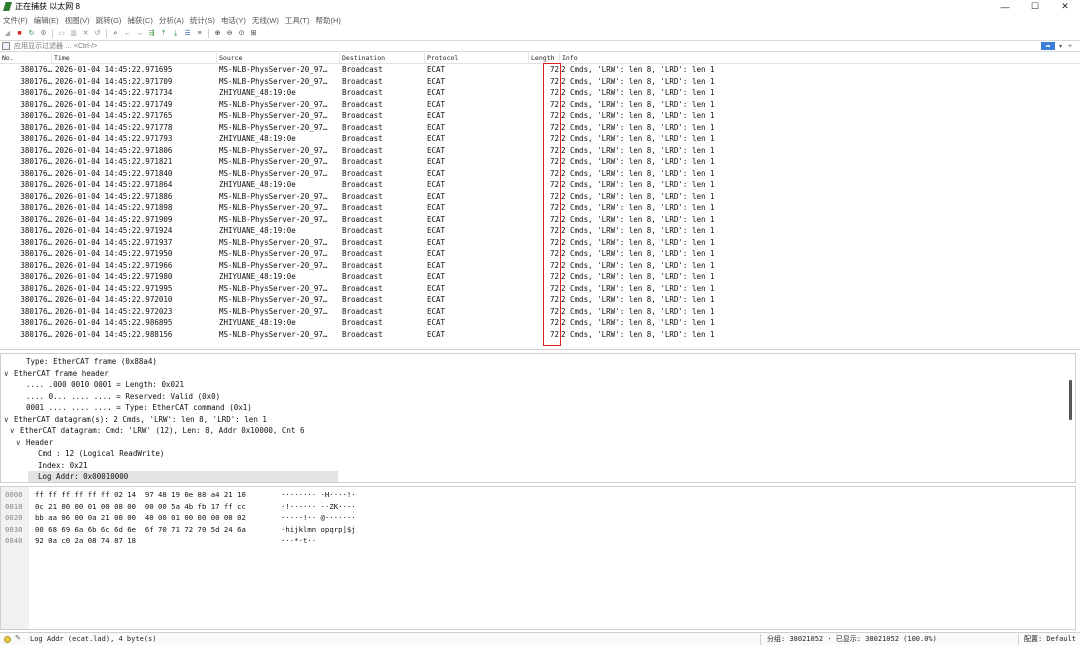  Describe the element at coordinates (1048, 46) in the screenshot. I see `apply-filter-button: ➡` at that location.